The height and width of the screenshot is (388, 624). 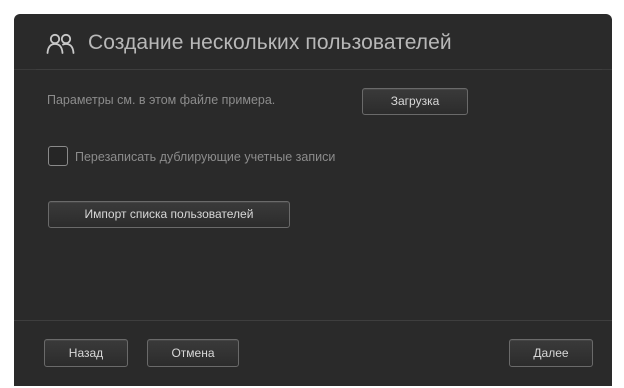 I want to click on load-button: Загрузка, so click(x=415, y=101).